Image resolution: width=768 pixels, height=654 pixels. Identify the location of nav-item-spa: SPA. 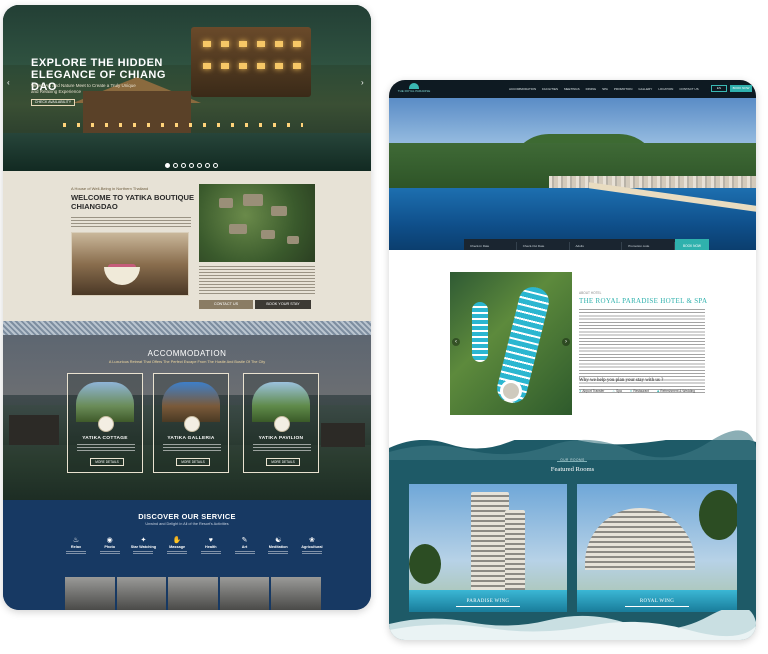
(605, 89).